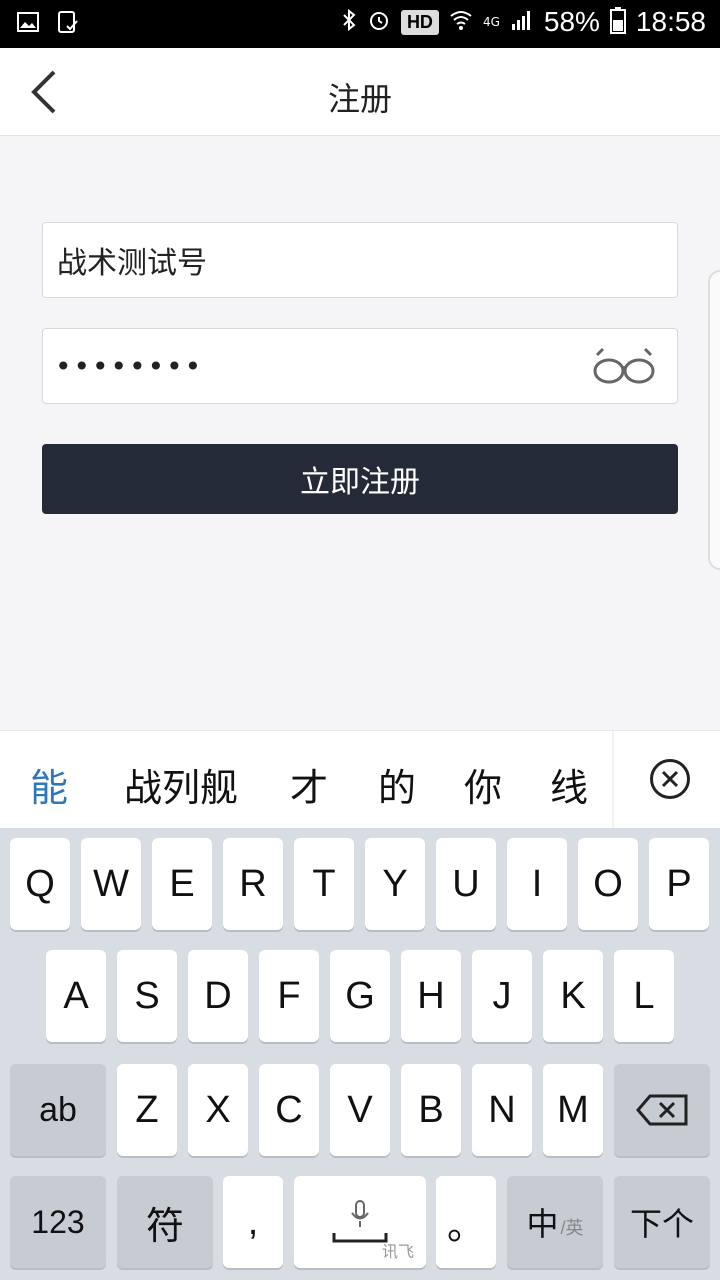  I want to click on candidate-item: 的, so click(421, 784).